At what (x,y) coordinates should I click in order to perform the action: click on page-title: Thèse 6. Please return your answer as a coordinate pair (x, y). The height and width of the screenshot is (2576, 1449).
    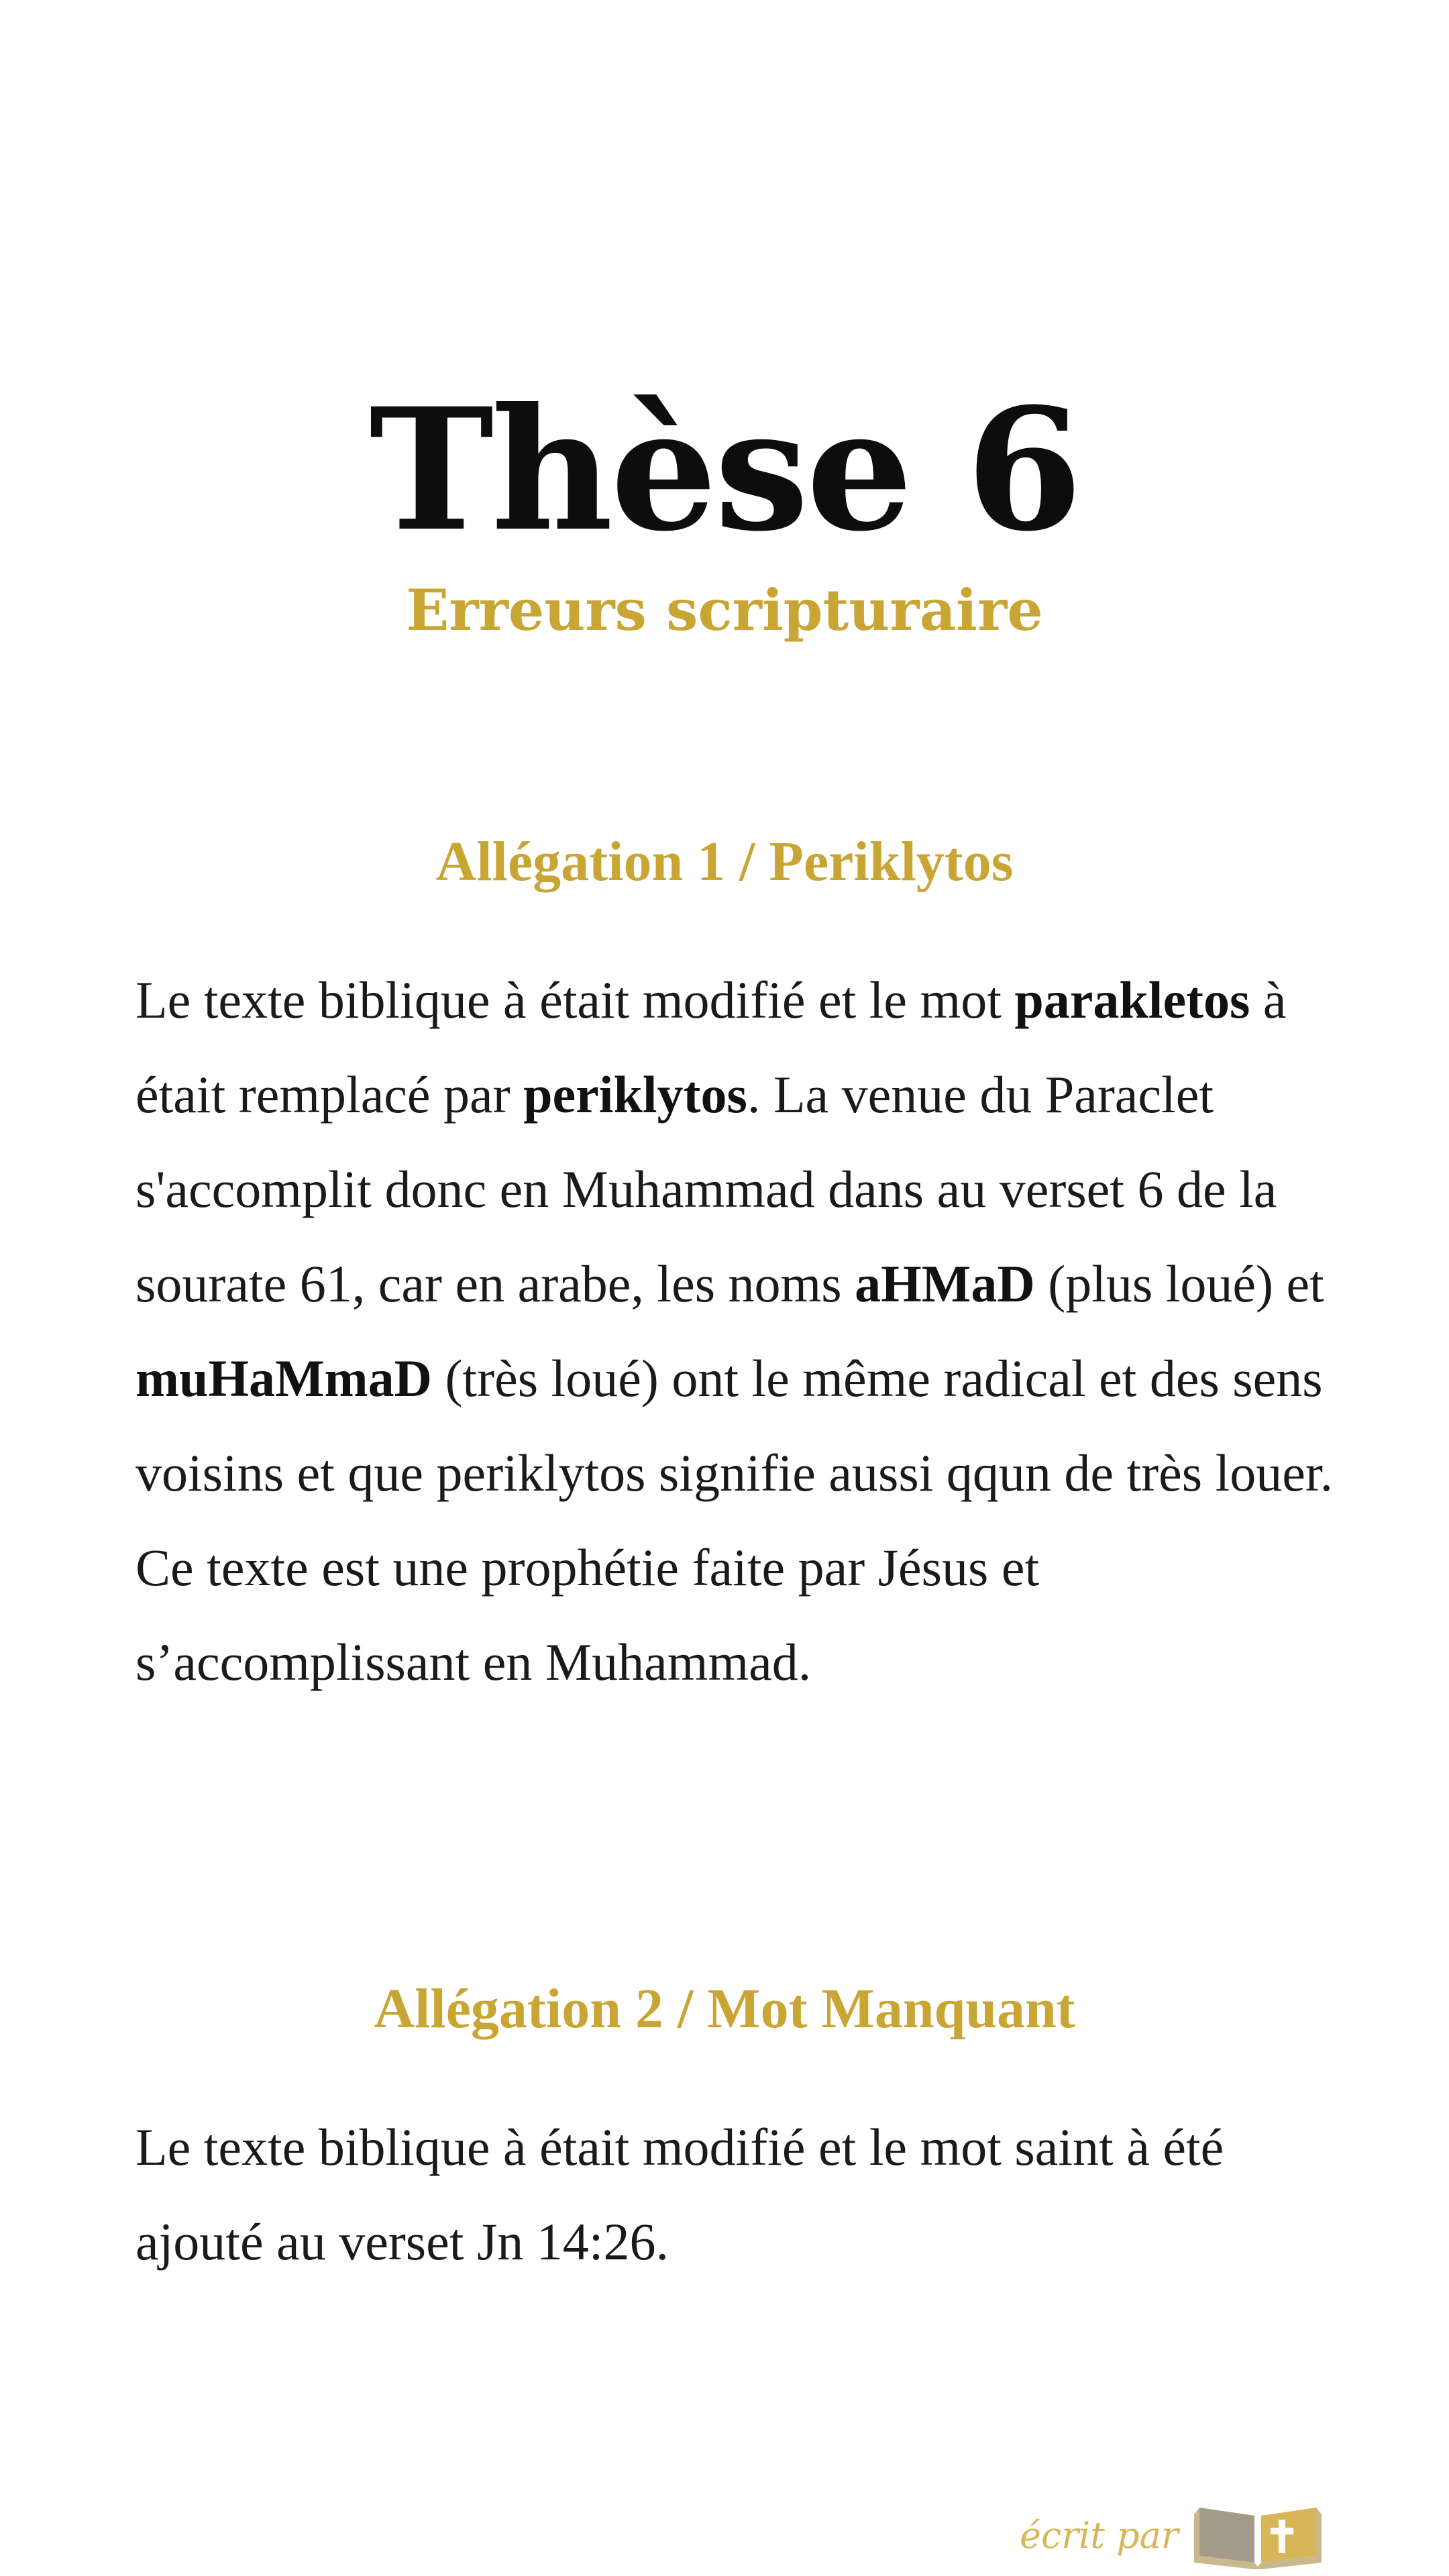
    Looking at the image, I should click on (726, 469).